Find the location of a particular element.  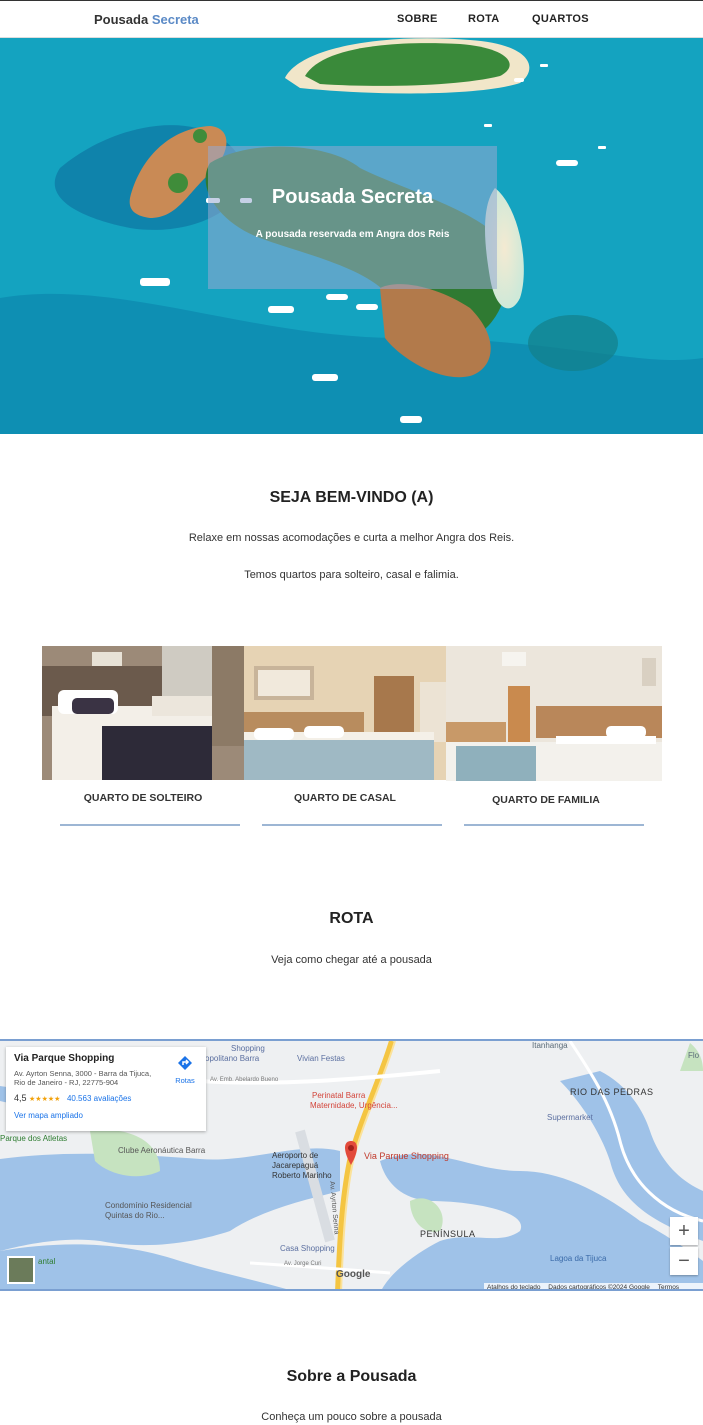

map-label-supermarket: Supermarket is located at coordinates (570, 1117).